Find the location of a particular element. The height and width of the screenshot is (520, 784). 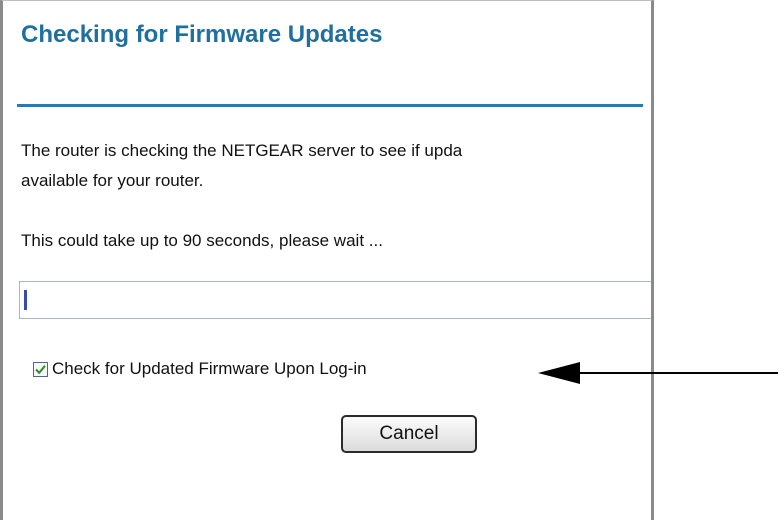

status-message-line2: available for your router. is located at coordinates (112, 180).